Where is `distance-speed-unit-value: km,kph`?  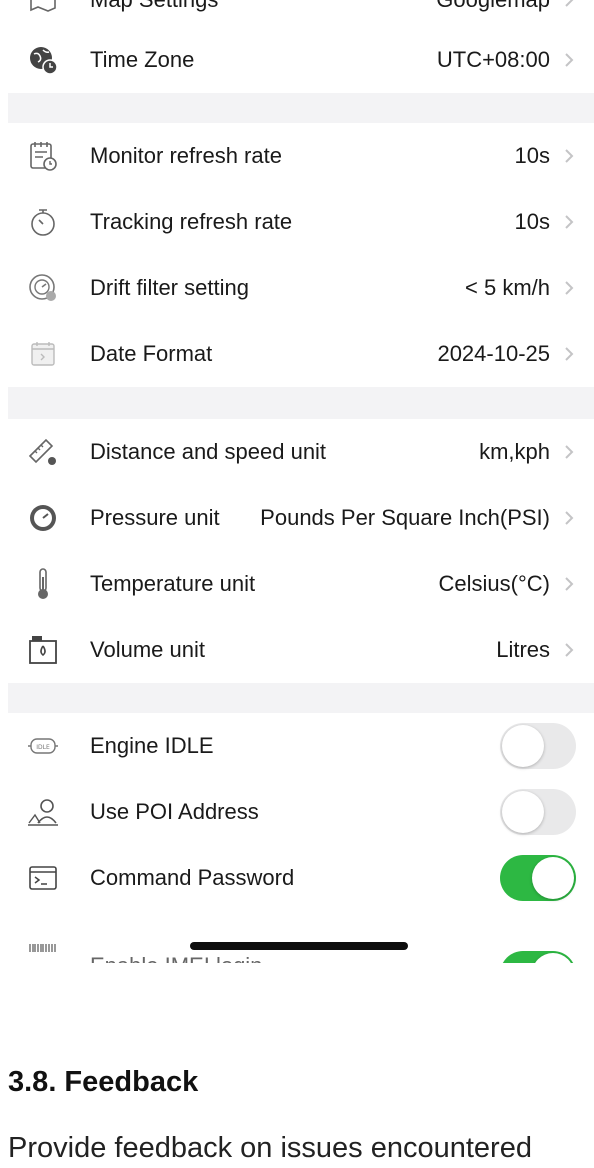 distance-speed-unit-value: km,kph is located at coordinates (514, 451).